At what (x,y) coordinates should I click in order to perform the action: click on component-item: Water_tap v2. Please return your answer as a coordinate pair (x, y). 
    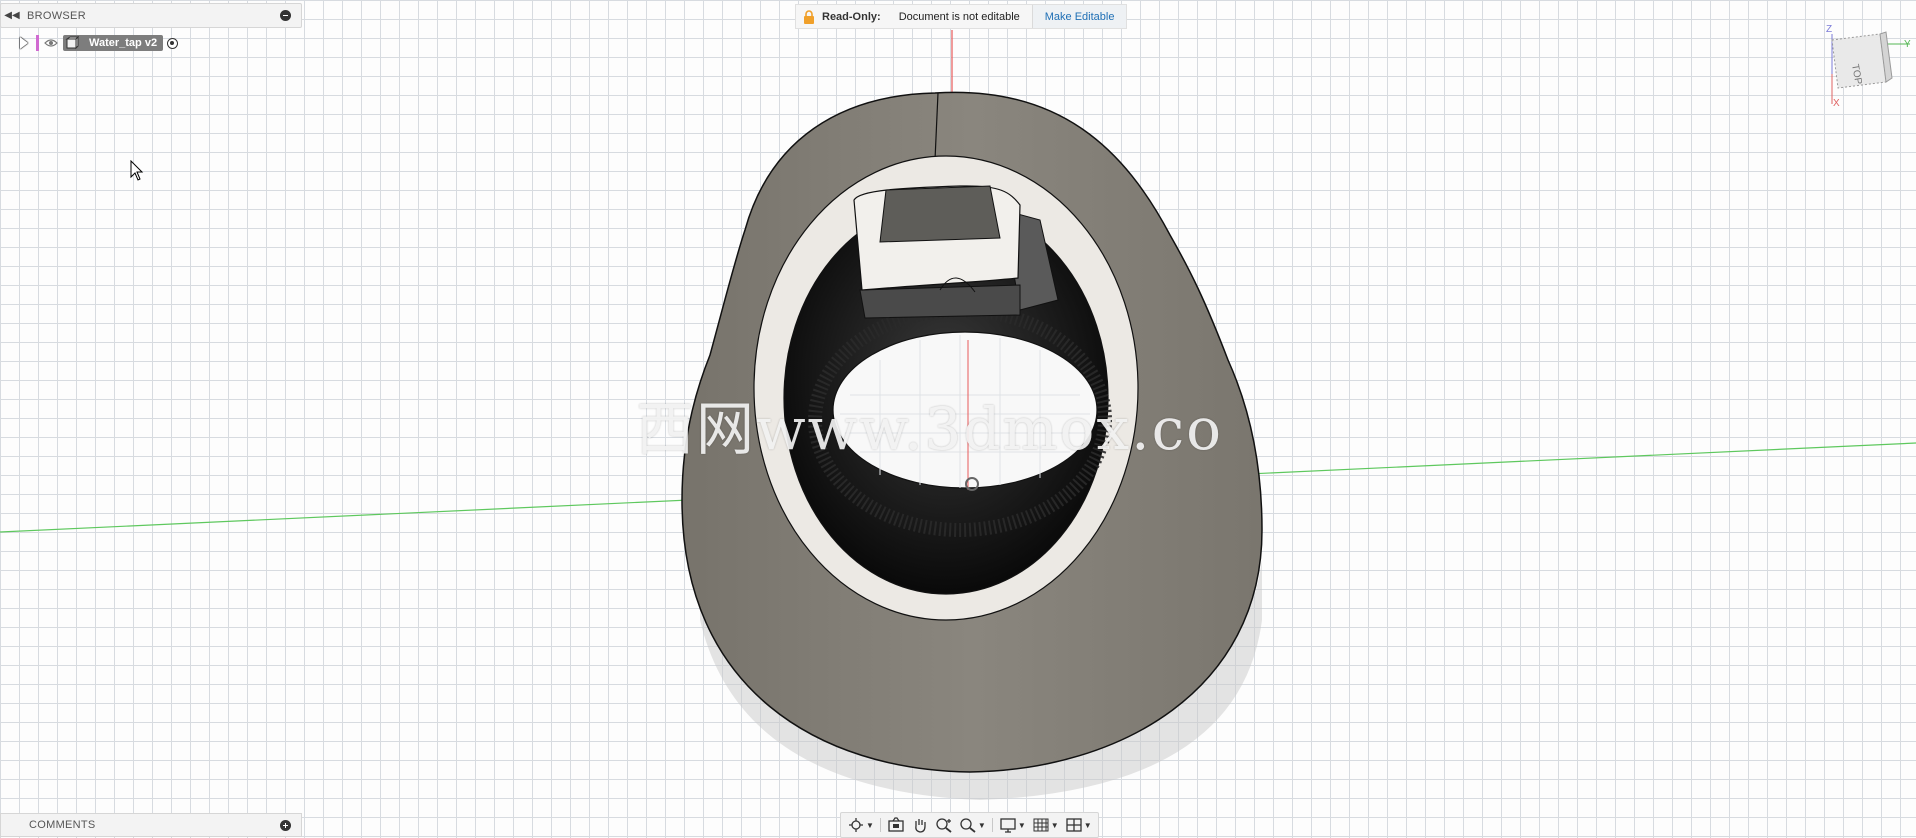
    Looking at the image, I should click on (113, 43).